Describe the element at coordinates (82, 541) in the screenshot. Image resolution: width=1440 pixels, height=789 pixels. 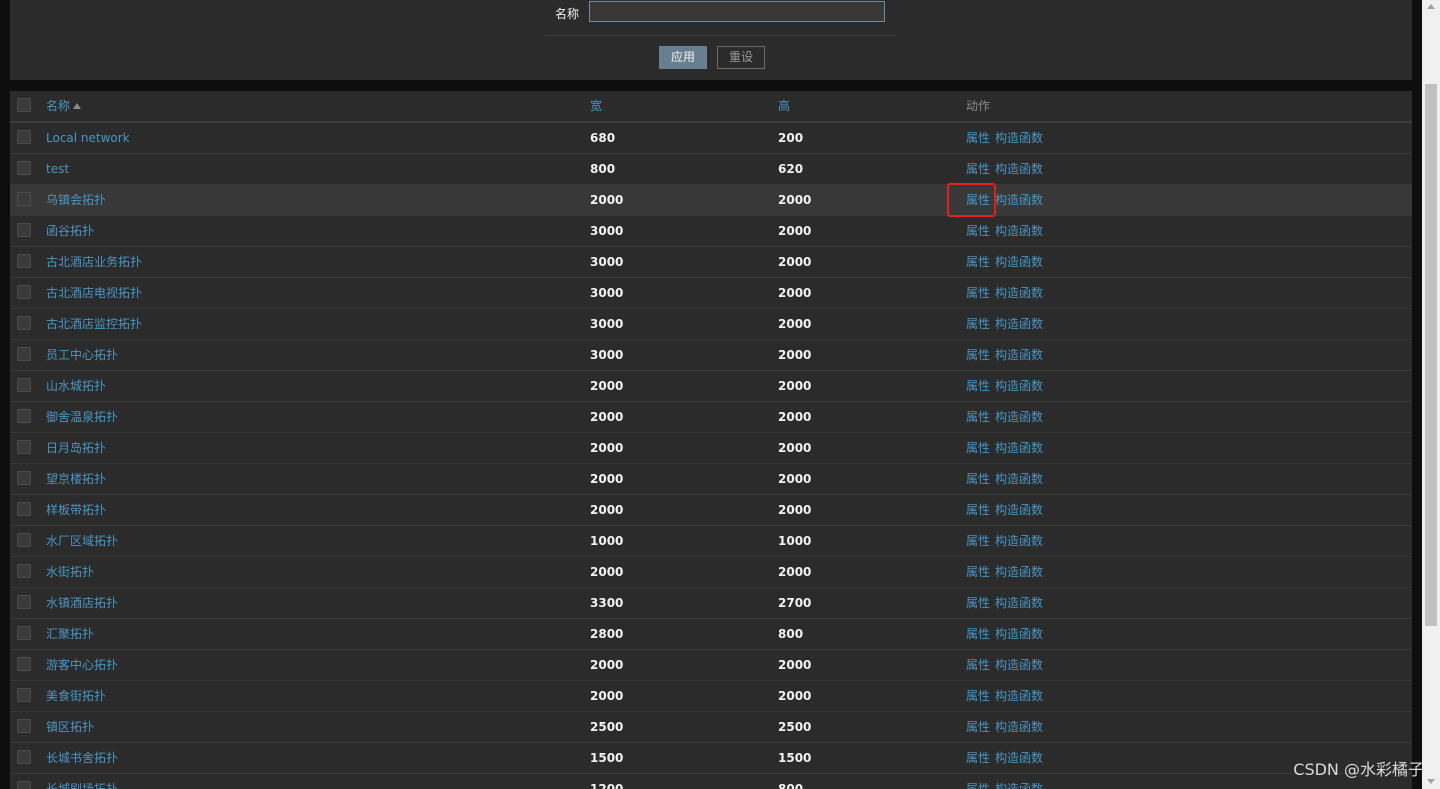
I see `map-name-link: 水厂区域拓扑` at that location.